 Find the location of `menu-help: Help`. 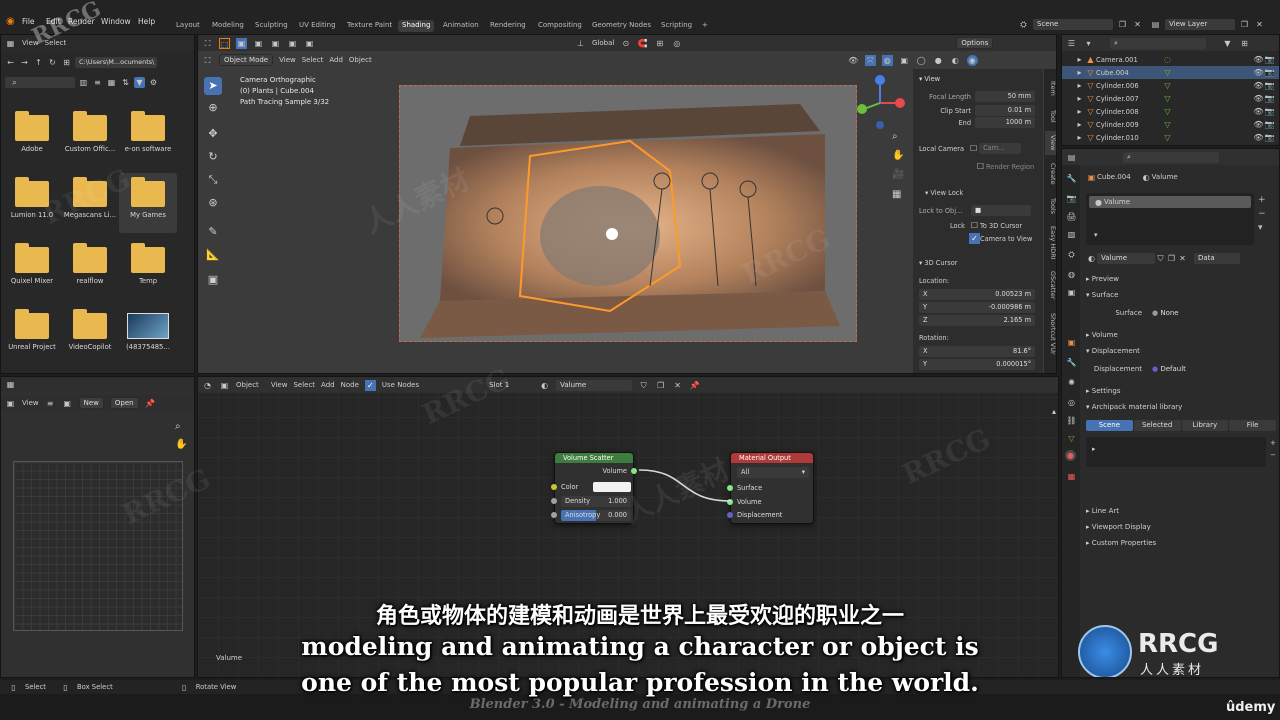

menu-help: Help is located at coordinates (146, 23).